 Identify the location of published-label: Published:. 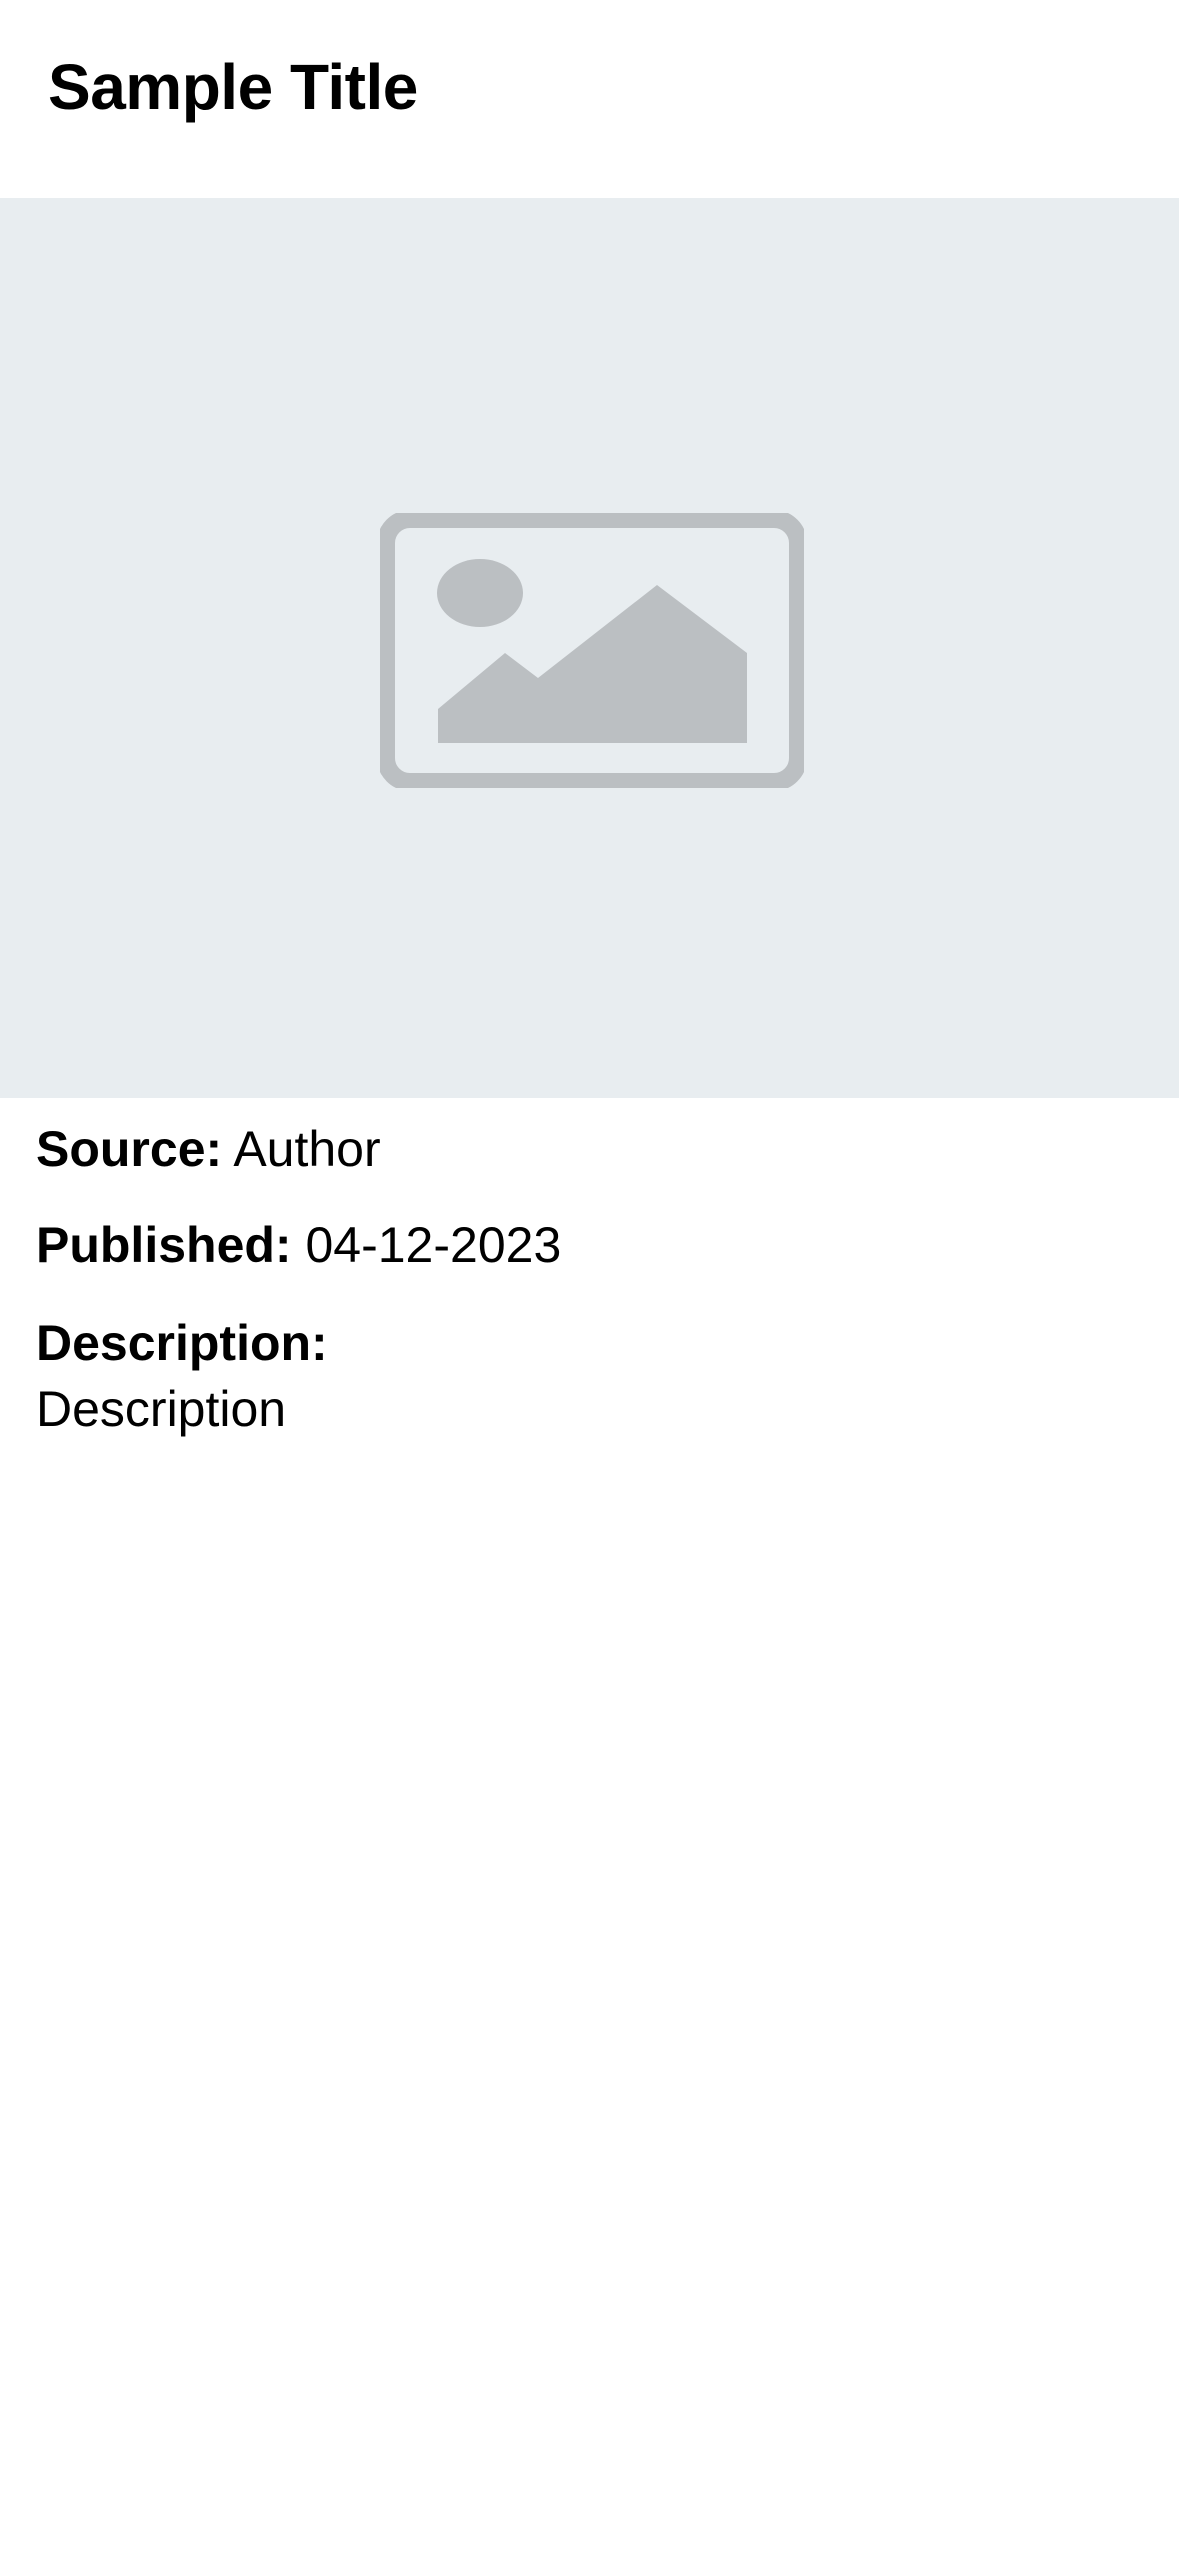
(164, 1245).